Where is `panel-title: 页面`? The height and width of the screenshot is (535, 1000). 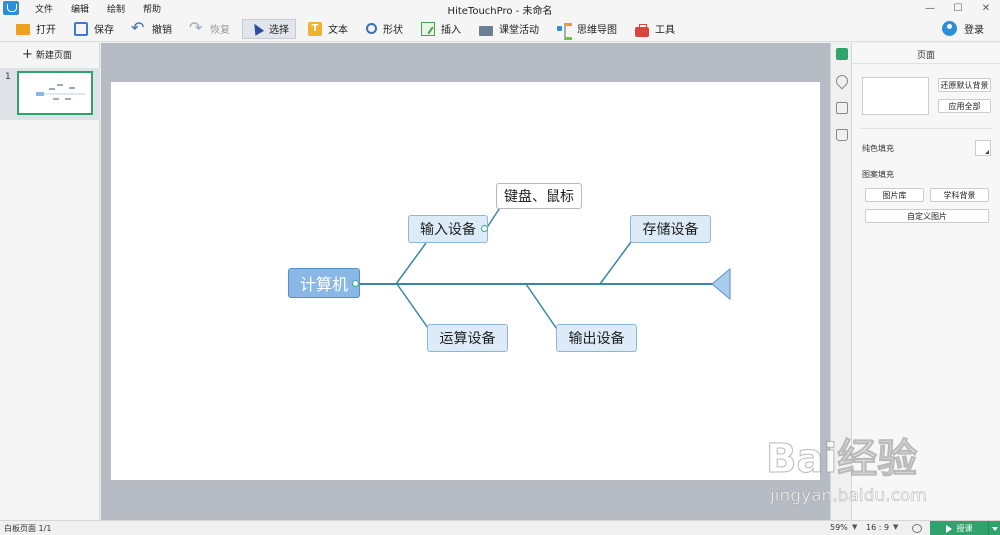
panel-title: 页面 is located at coordinates (925, 56).